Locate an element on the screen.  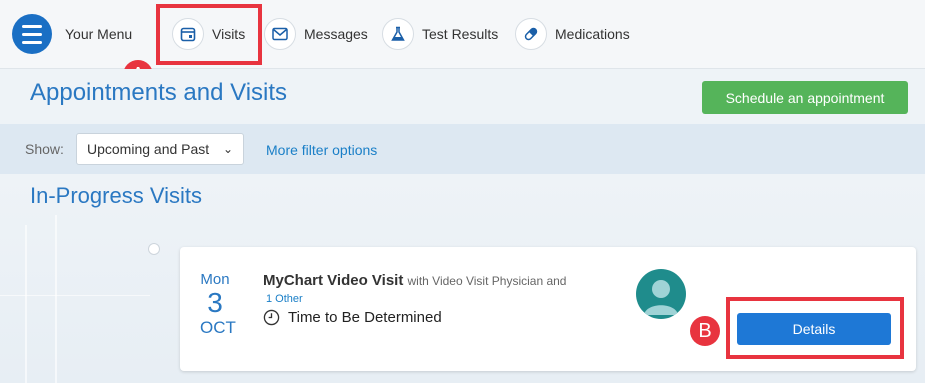
other-provider-link: 1 Other is located at coordinates (284, 299).